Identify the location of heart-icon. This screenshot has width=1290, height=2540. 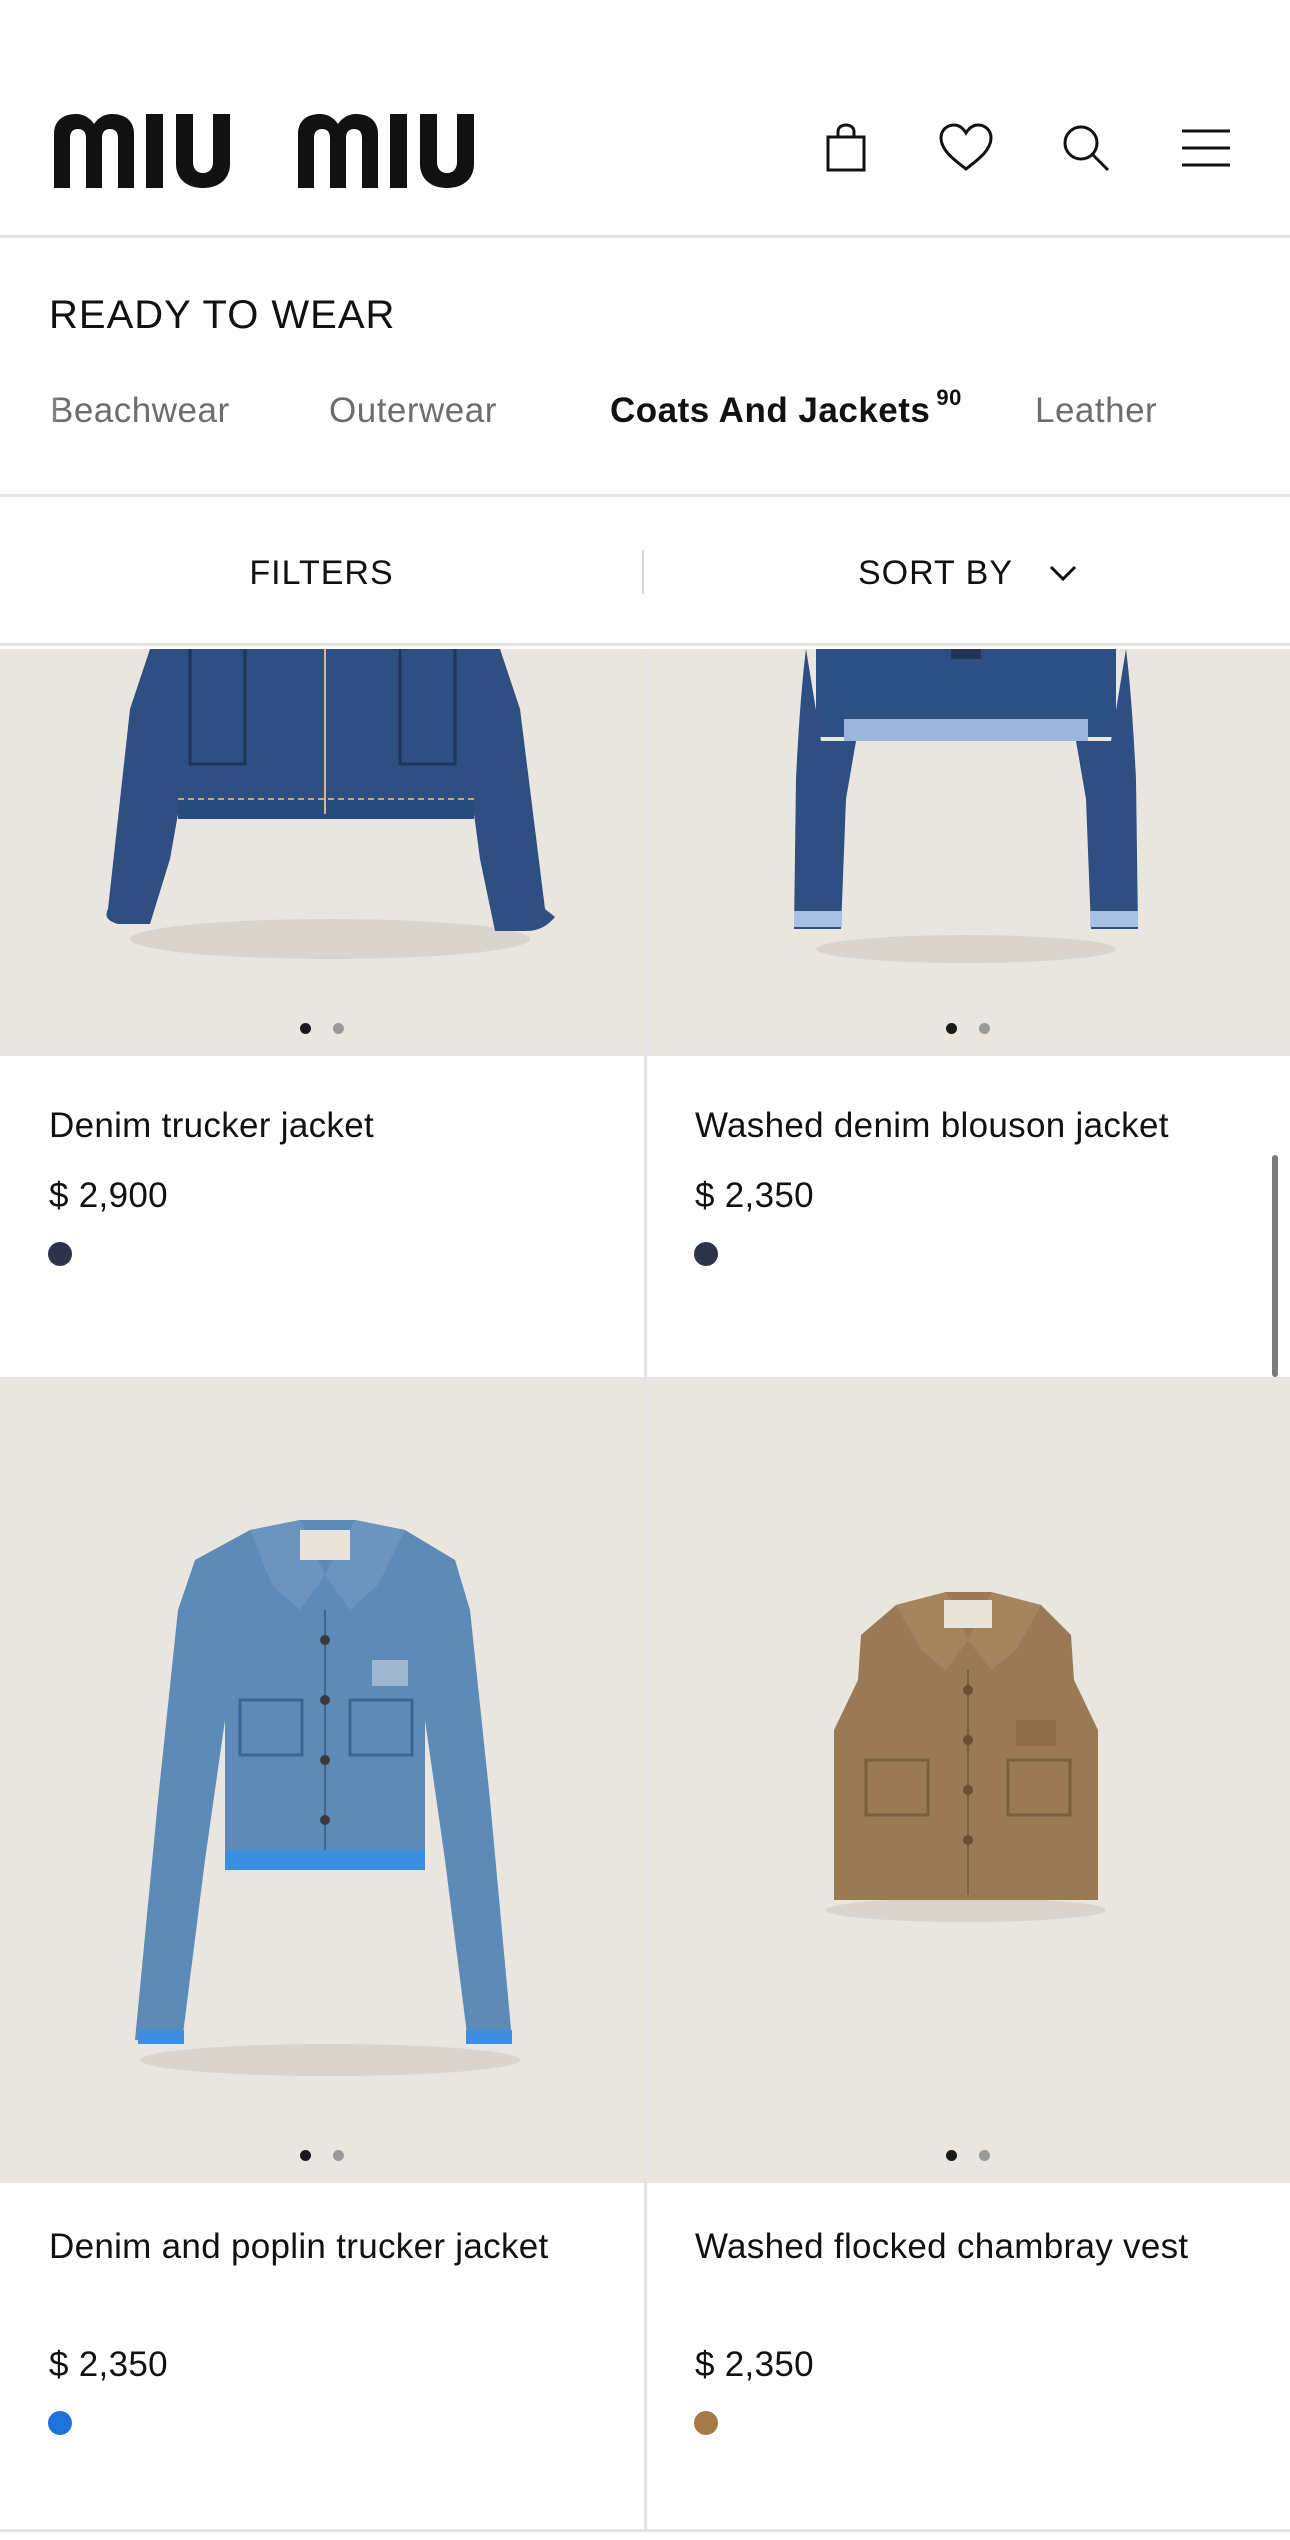
(966, 148).